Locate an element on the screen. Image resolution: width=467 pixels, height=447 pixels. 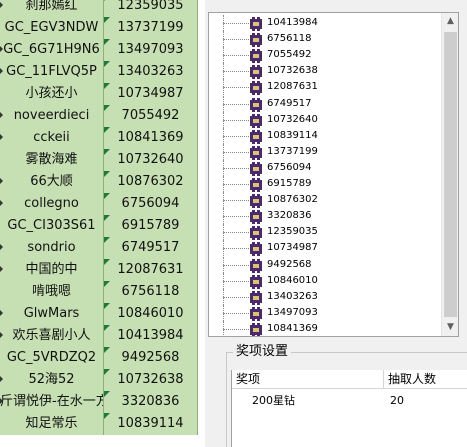
list-item: 10732640 is located at coordinates (325, 119).